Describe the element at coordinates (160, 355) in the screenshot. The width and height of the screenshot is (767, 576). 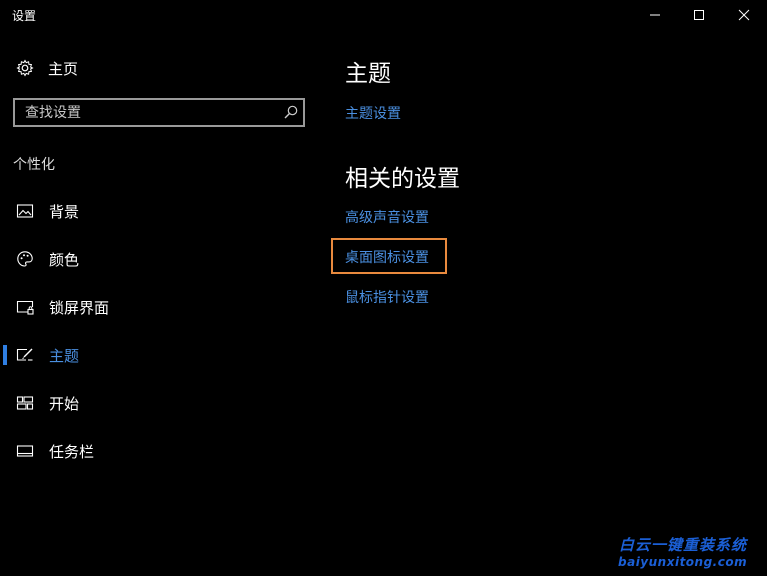
I see `sidebar-item-theme: 主题` at that location.